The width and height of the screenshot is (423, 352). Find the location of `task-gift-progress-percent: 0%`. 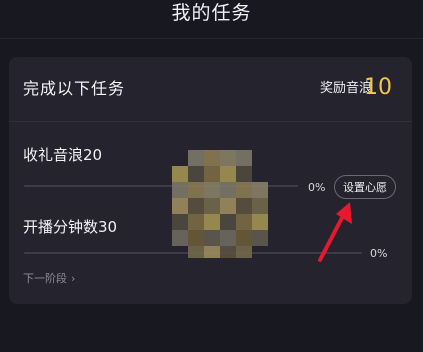

task-gift-progress-percent: 0% is located at coordinates (317, 187).